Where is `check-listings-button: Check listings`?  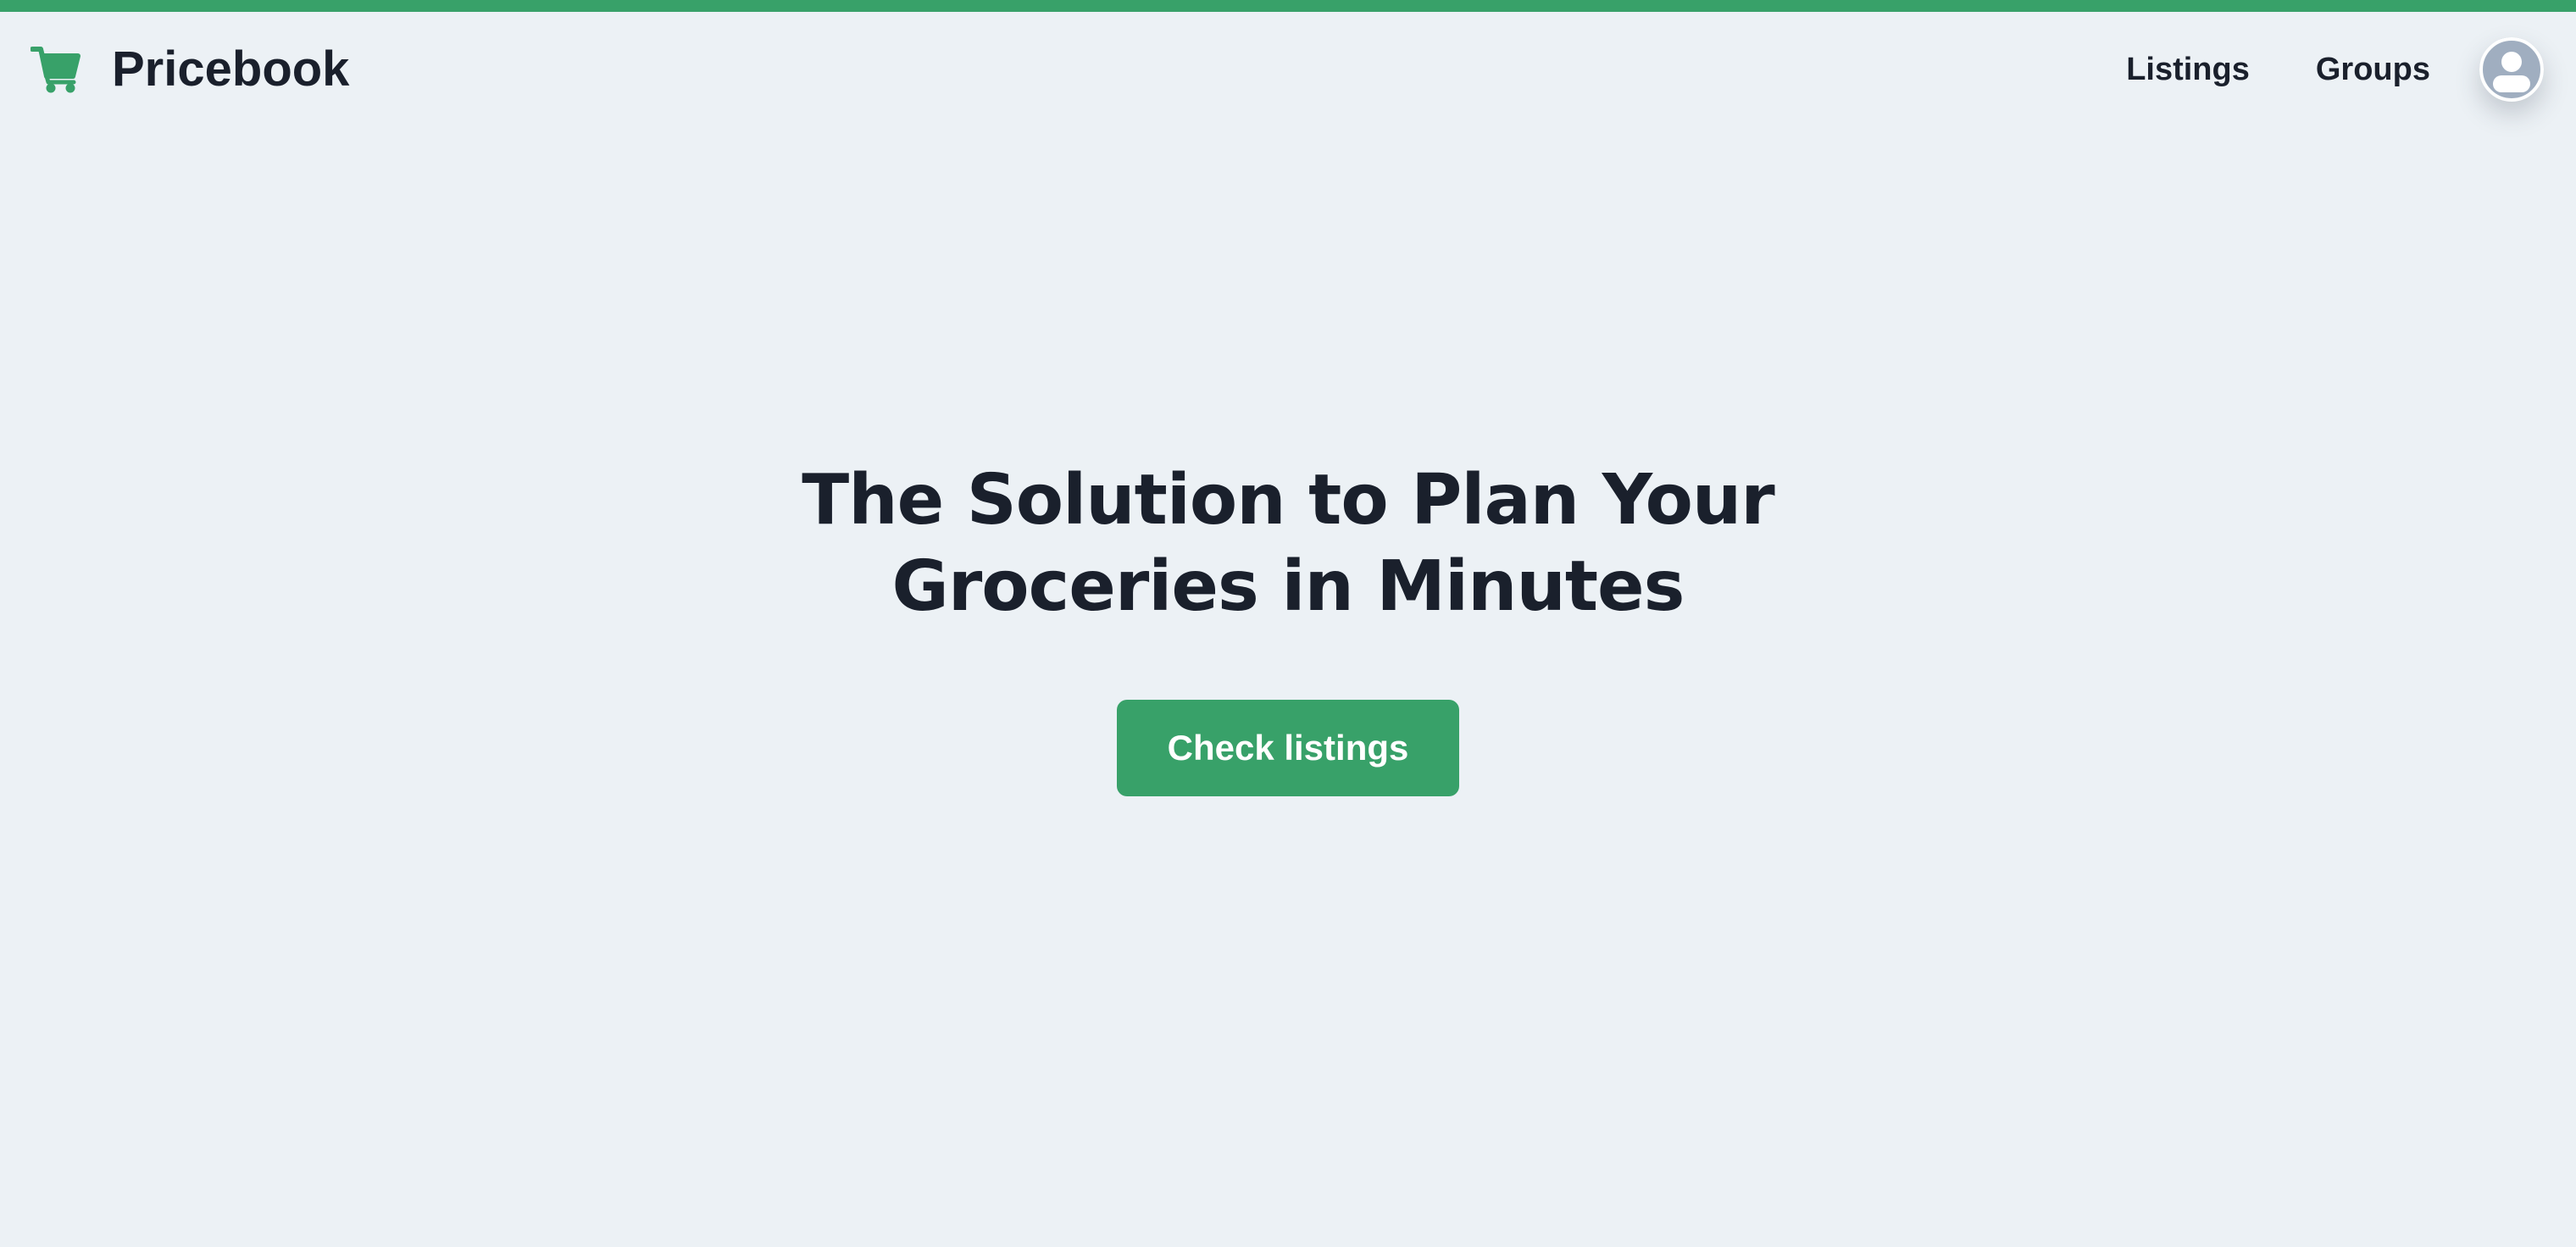
check-listings-button: Check listings is located at coordinates (1288, 748).